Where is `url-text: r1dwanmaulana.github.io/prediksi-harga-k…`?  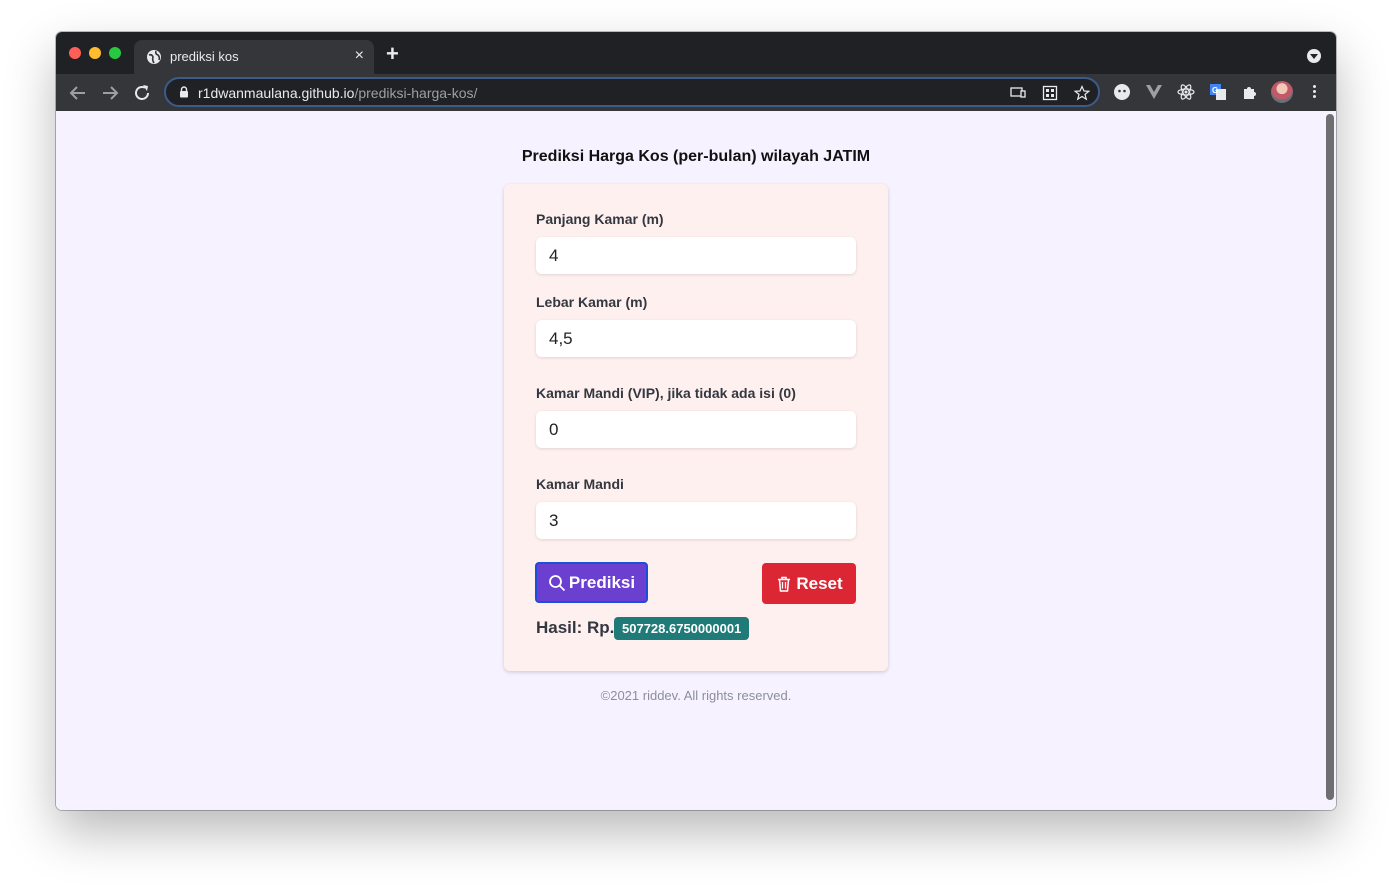 url-text: r1dwanmaulana.github.io/prediksi-harga-k… is located at coordinates (337, 93).